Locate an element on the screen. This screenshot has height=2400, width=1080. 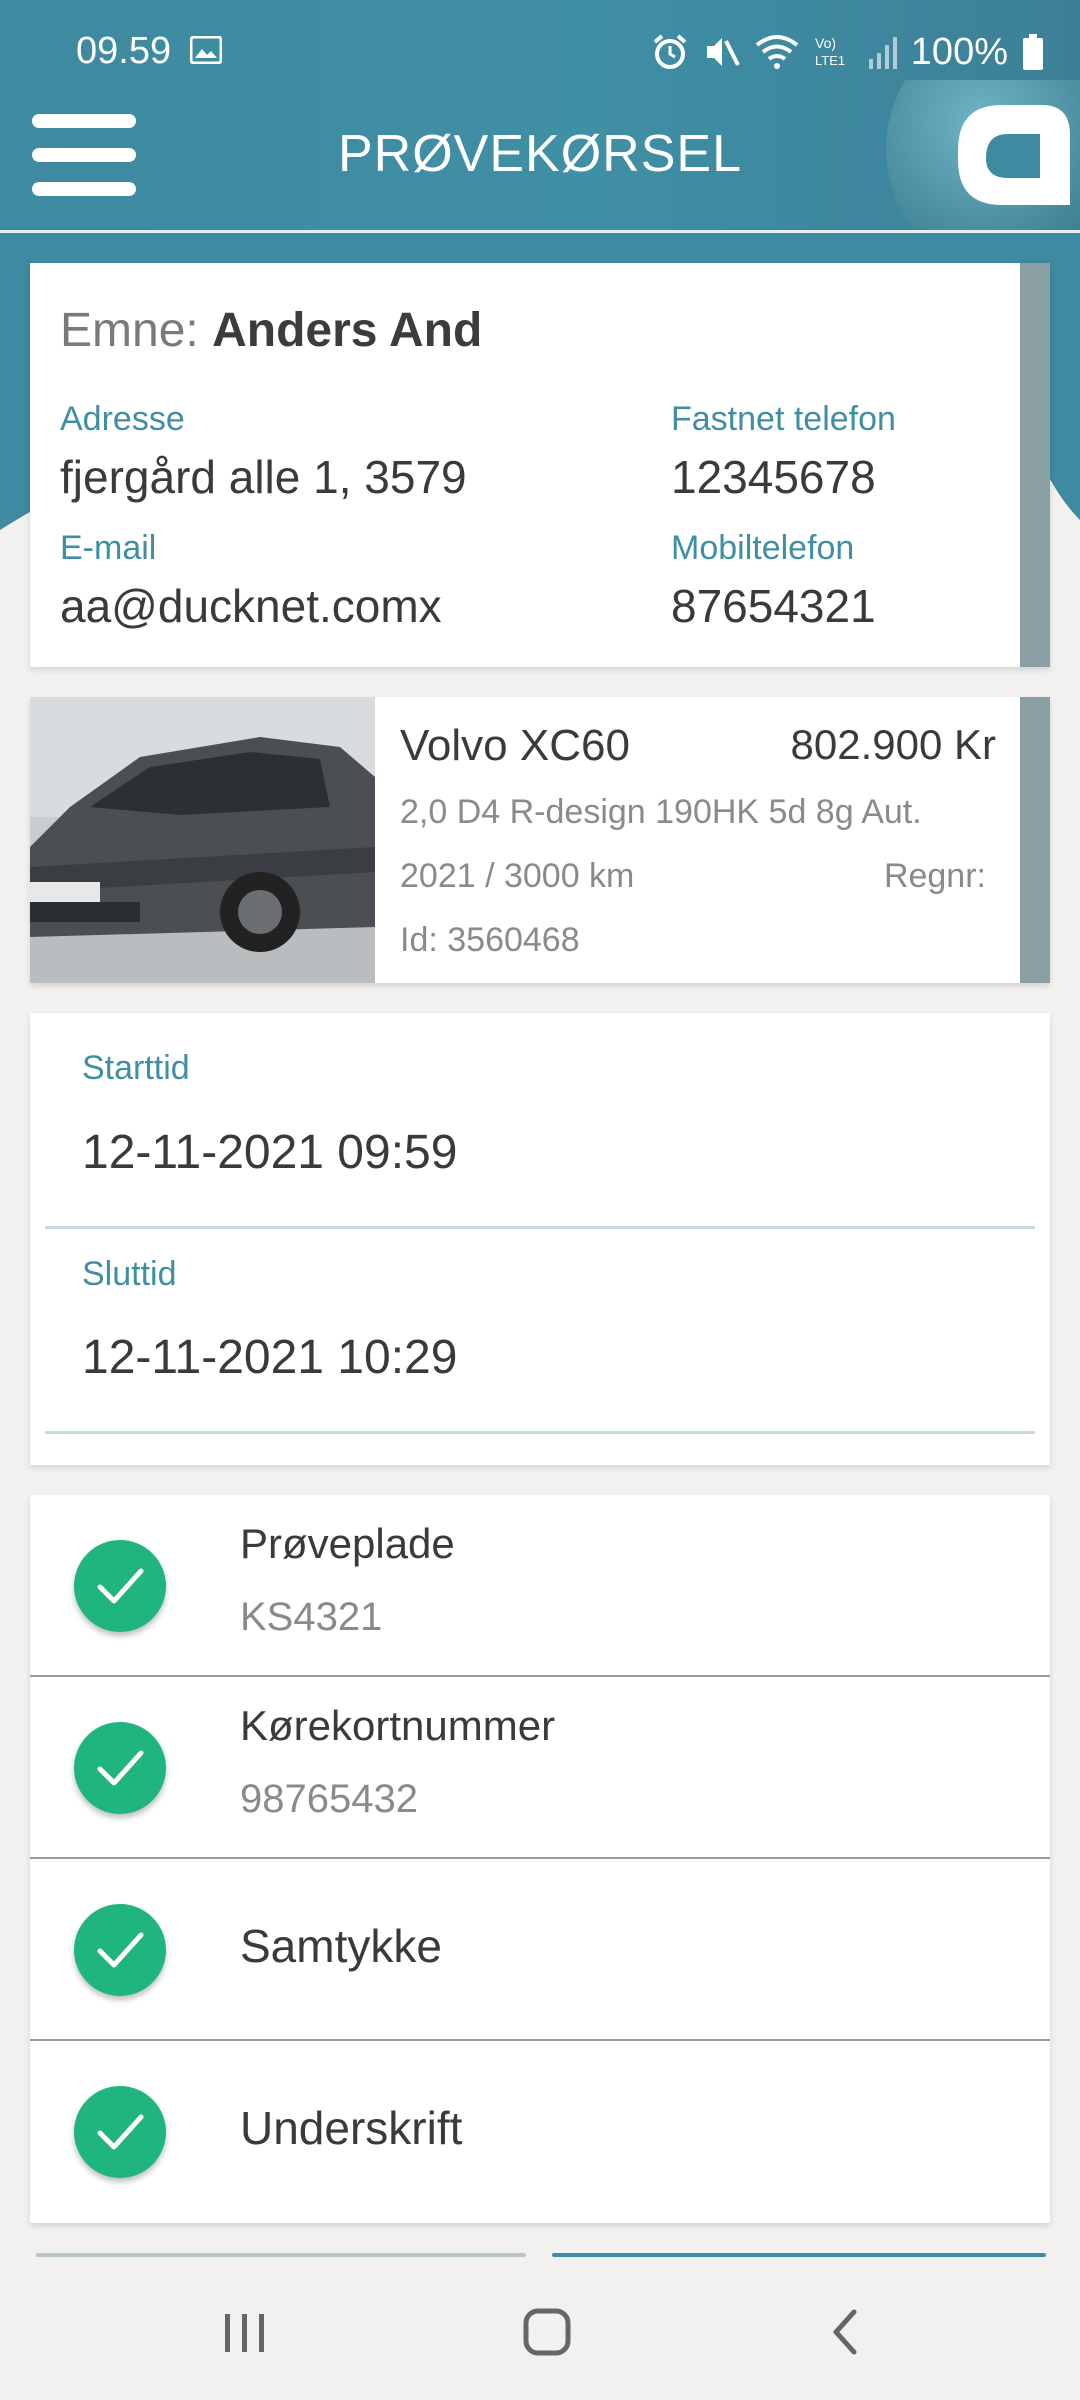
primary-button-edge is located at coordinates (799, 2255).